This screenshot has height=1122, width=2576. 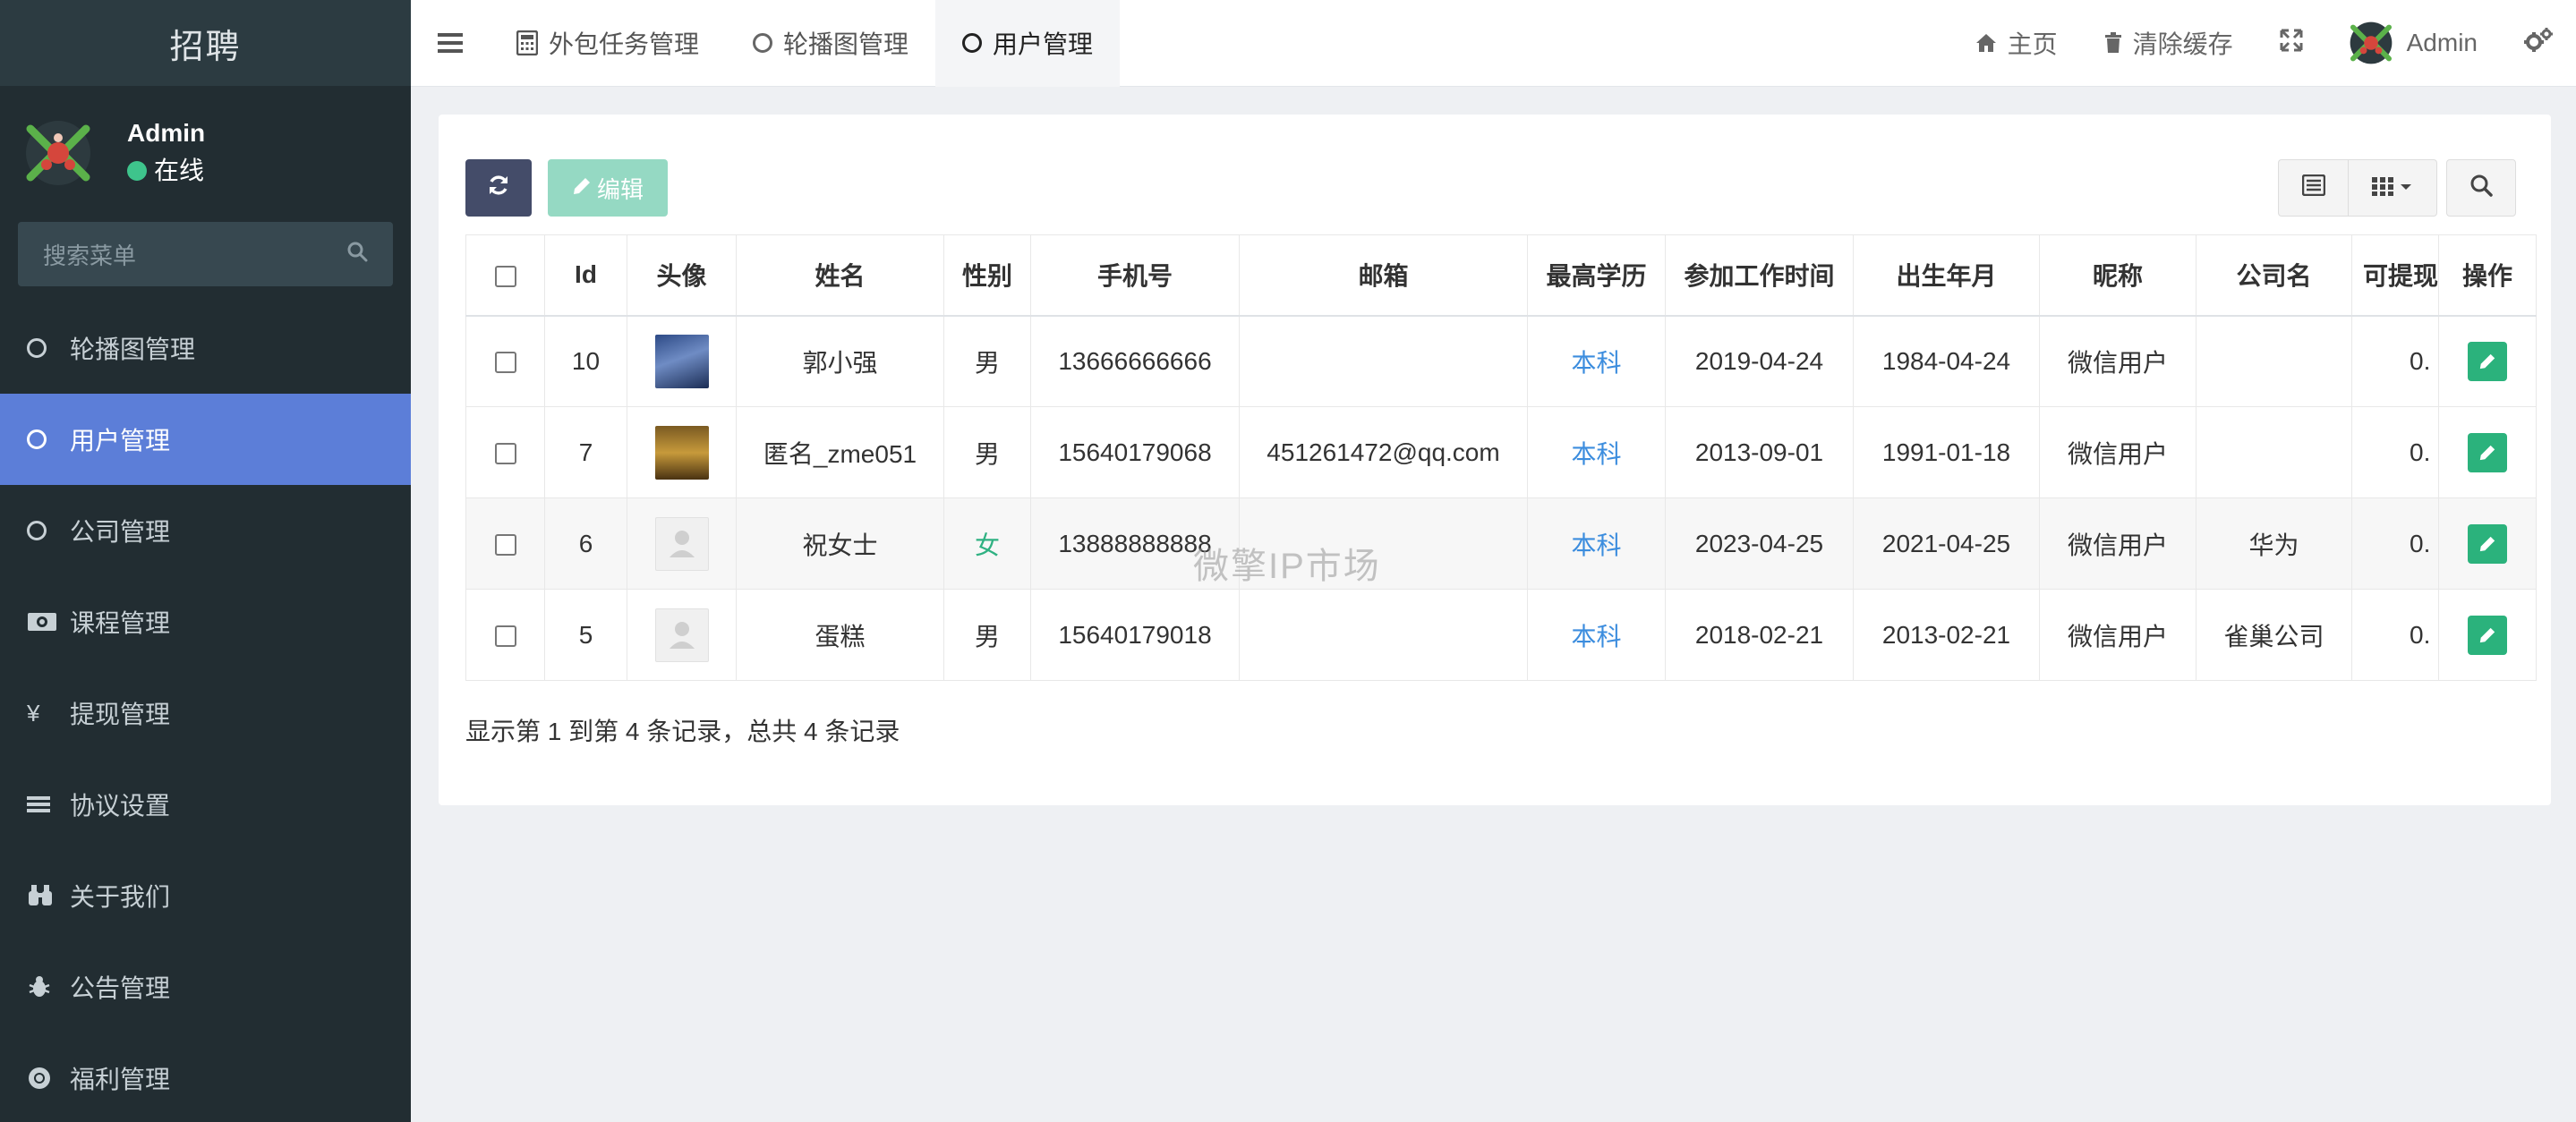 What do you see at coordinates (42, 1078) in the screenshot?
I see `chrome-icon` at bounding box center [42, 1078].